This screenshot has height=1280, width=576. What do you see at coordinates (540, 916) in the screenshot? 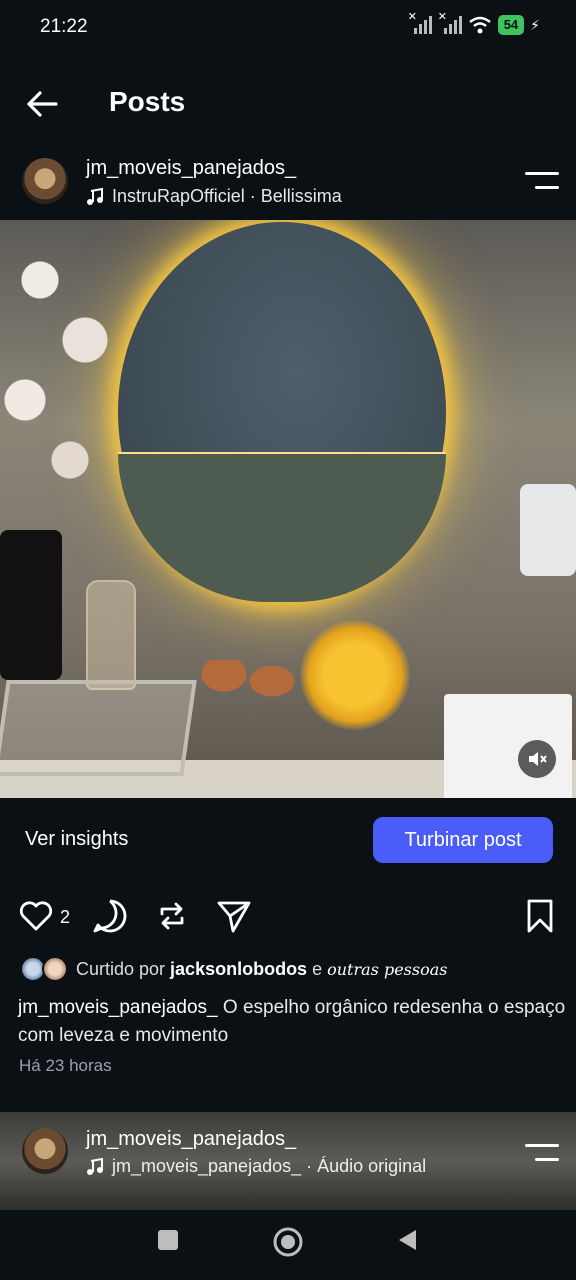
I see `bookmark-icon` at bounding box center [540, 916].